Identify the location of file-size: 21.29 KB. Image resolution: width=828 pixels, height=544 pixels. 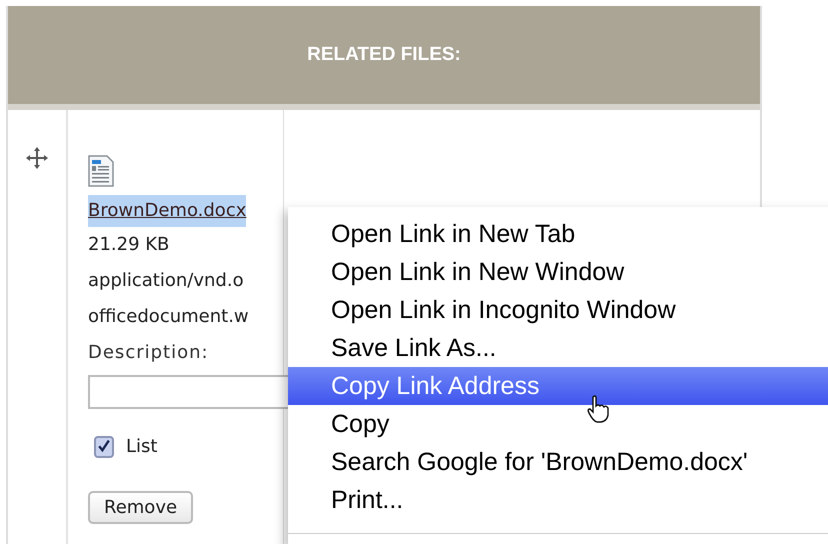
(129, 245).